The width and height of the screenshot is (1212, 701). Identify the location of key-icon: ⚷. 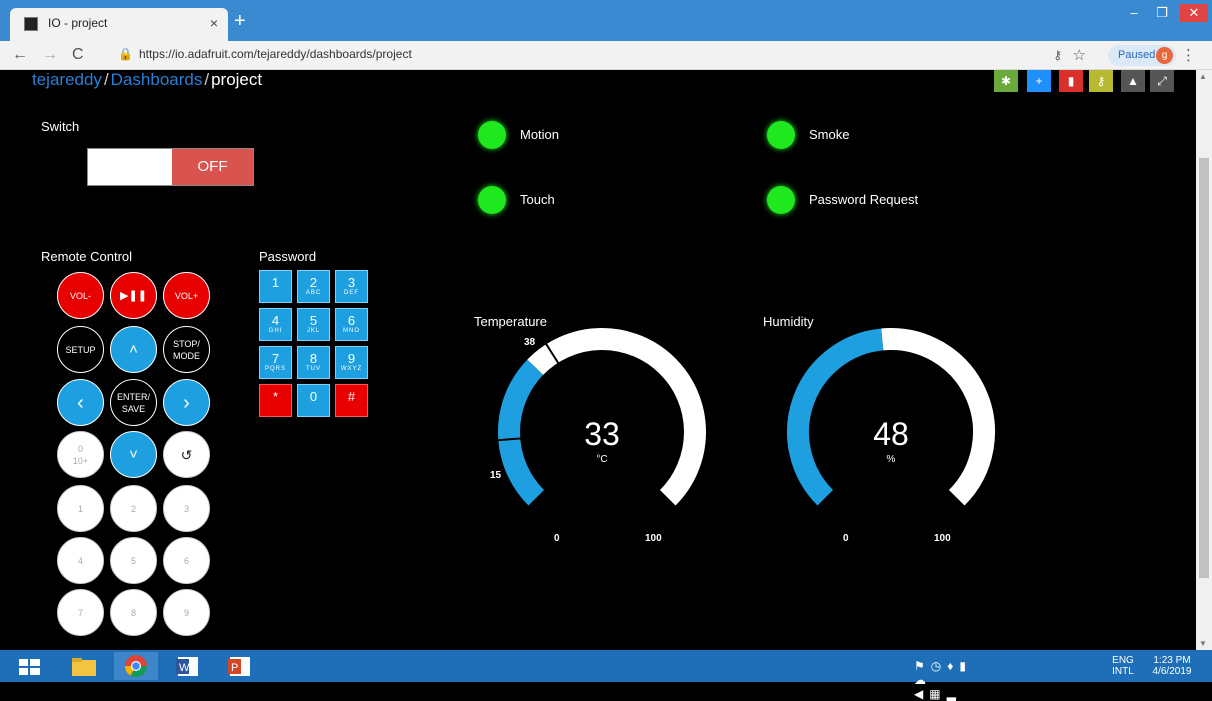
(1057, 55).